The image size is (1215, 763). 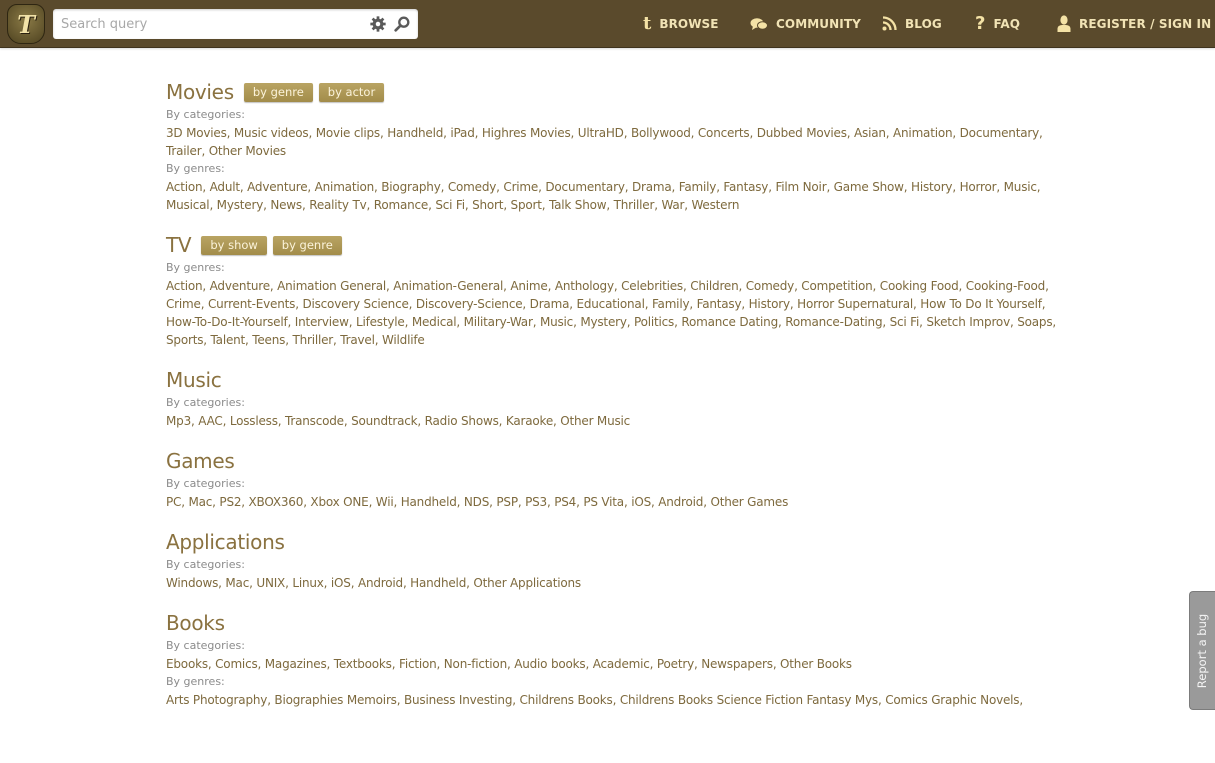 I want to click on category-link: Other Music, so click(x=595, y=421).